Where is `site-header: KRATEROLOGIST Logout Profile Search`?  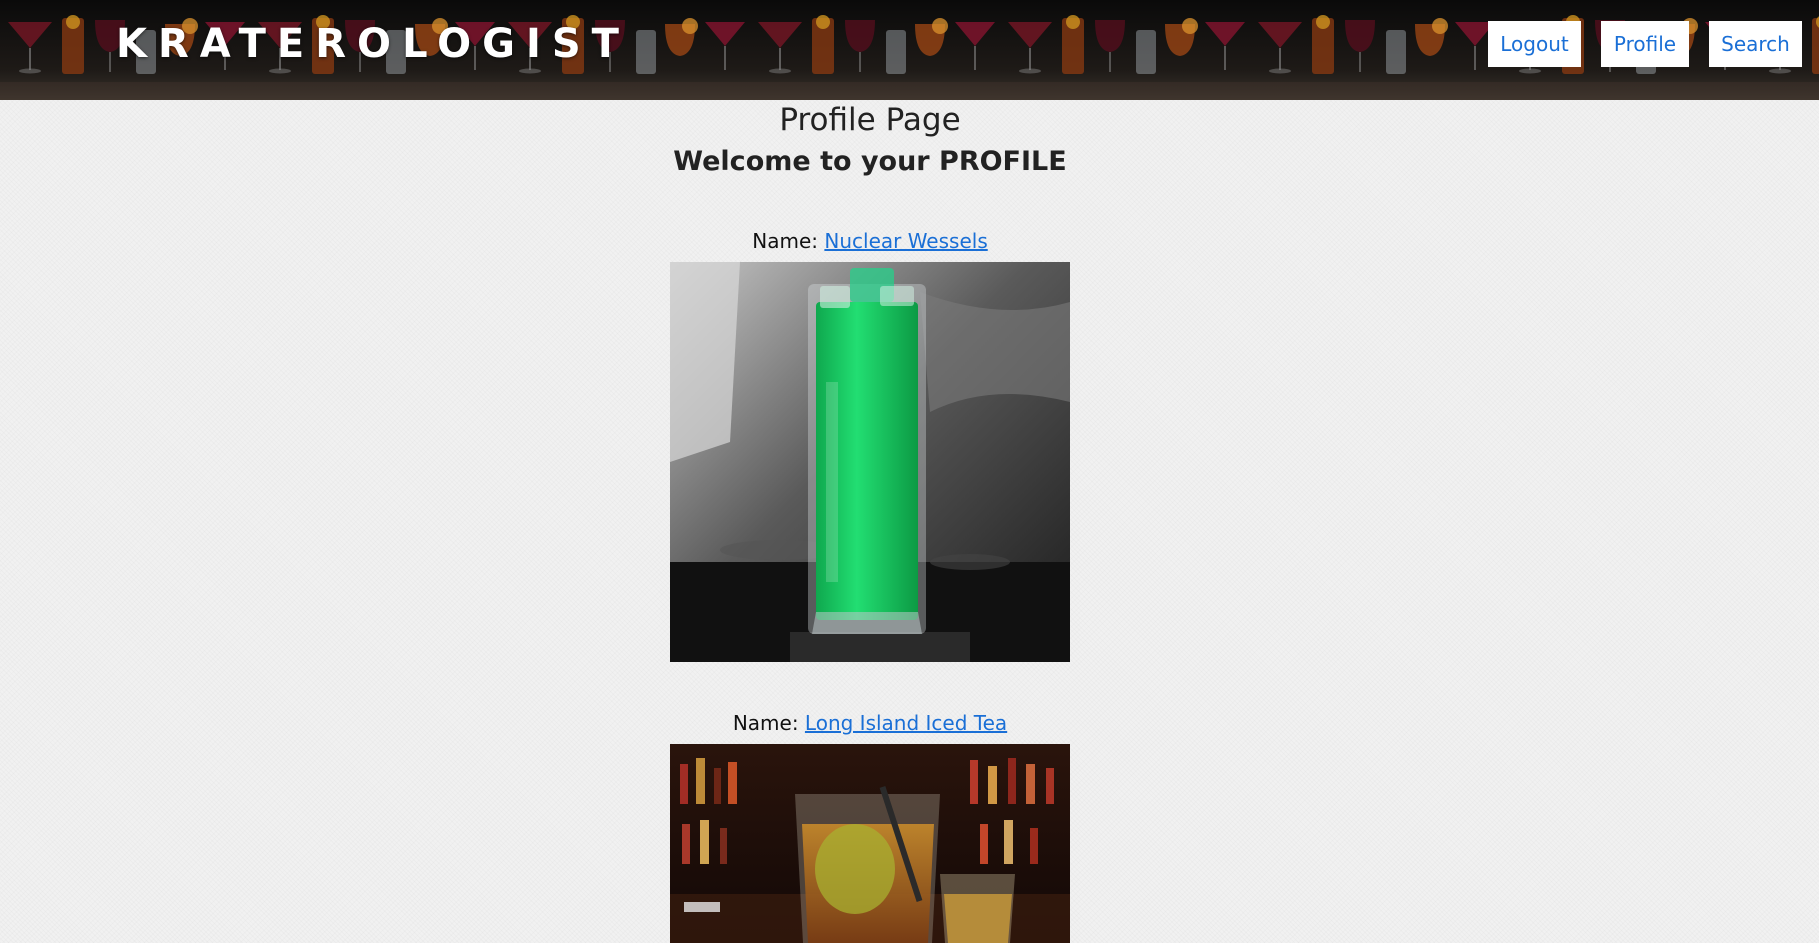
site-header: KRATEROLOGIST Logout Profile Search is located at coordinates (909, 50).